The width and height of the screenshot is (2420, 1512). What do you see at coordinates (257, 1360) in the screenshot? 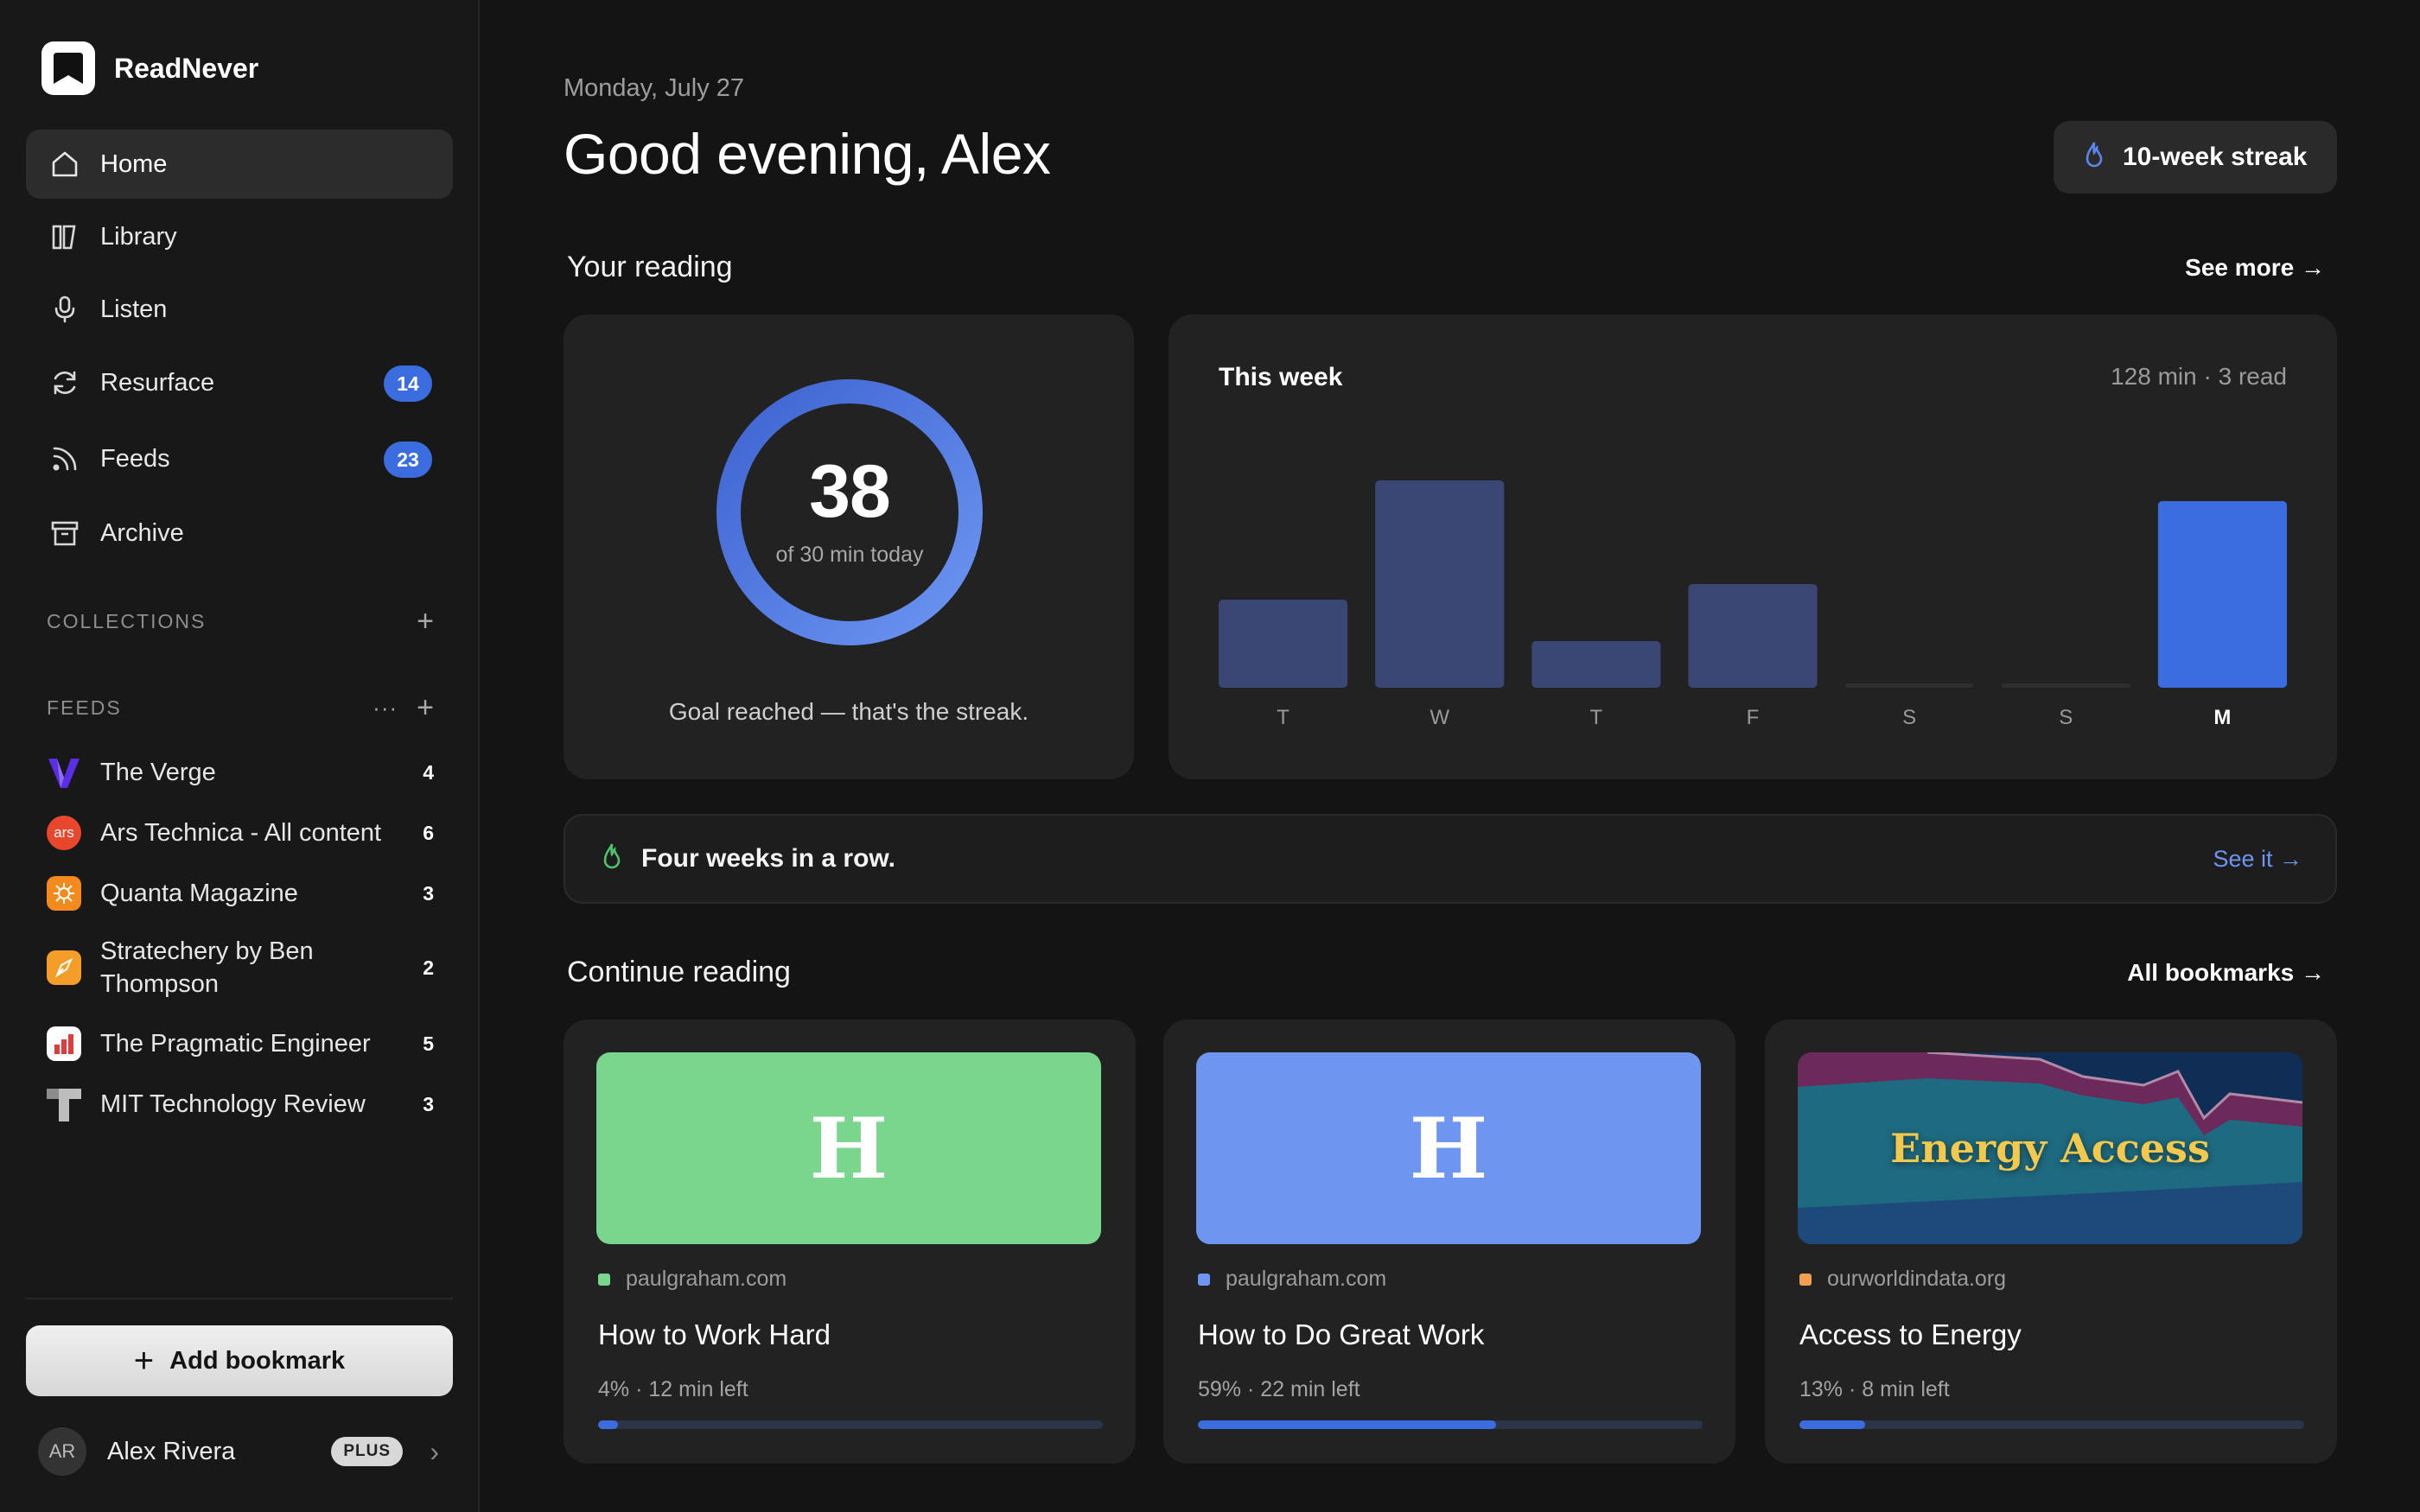
I see `add-bookmark-label: Add bookmark` at bounding box center [257, 1360].